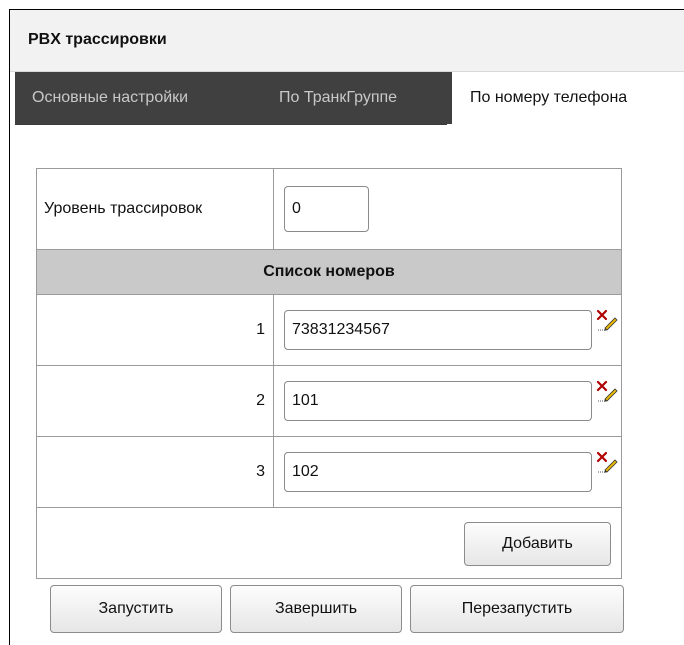 This screenshot has height=645, width=684. I want to click on table-row: 1 73831234567, so click(329, 330).